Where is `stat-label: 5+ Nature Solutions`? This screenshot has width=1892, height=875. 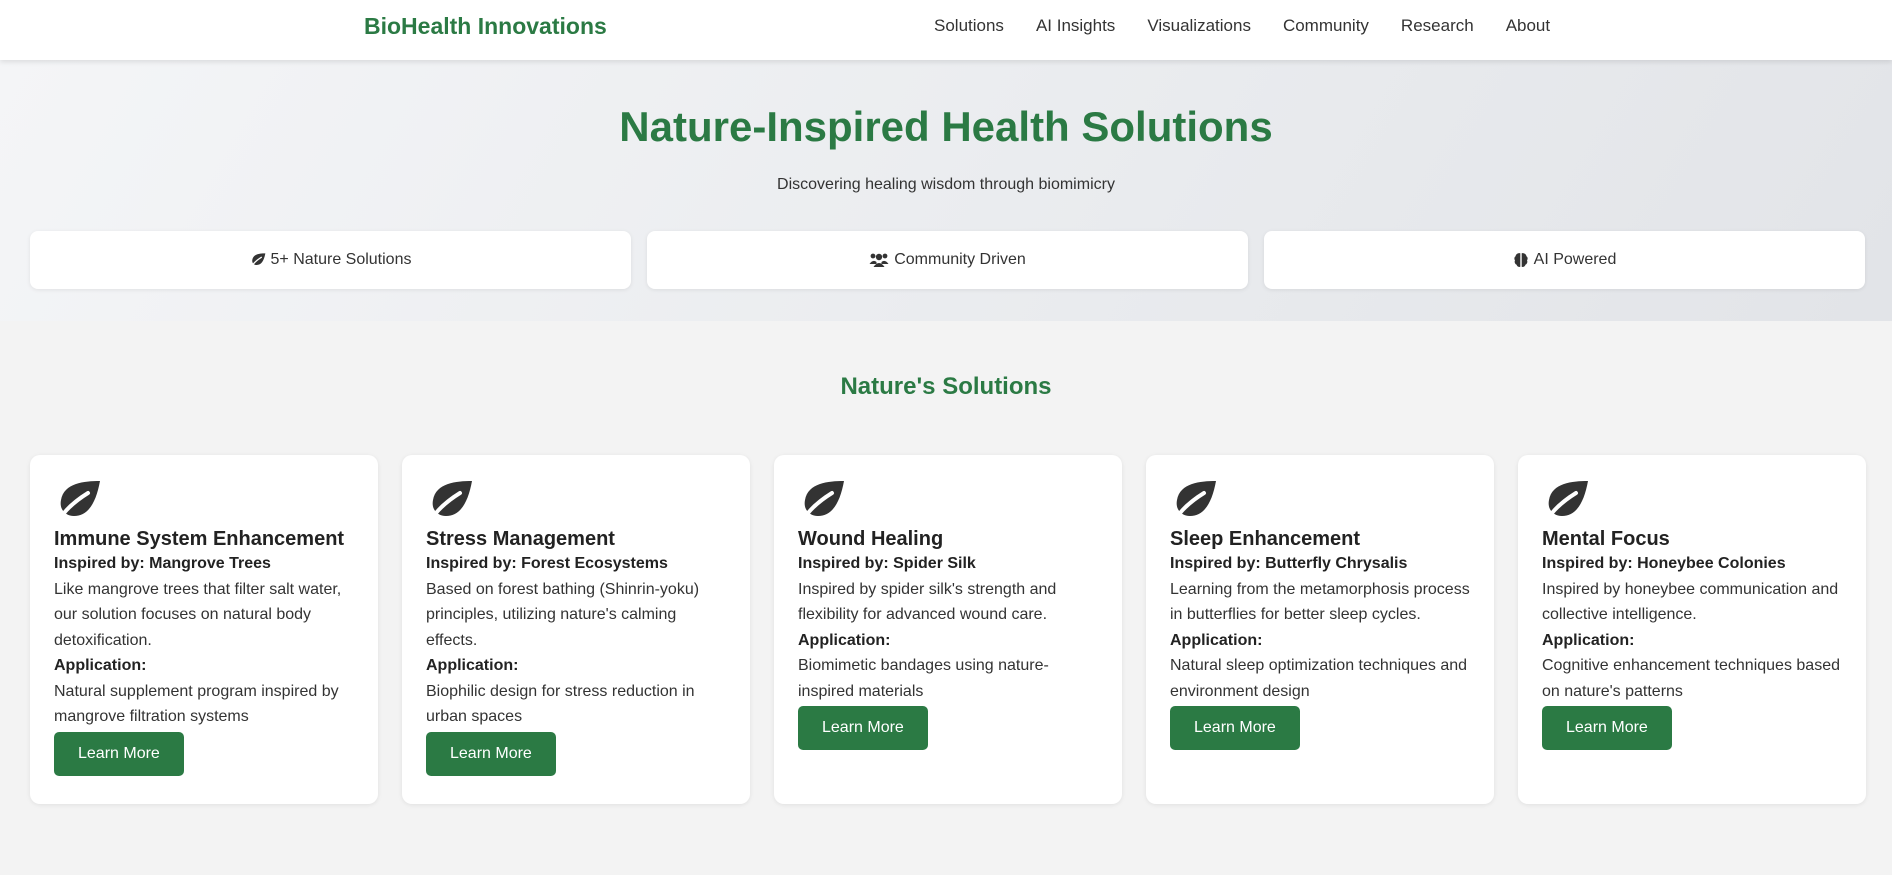
stat-label: 5+ Nature Solutions is located at coordinates (341, 259).